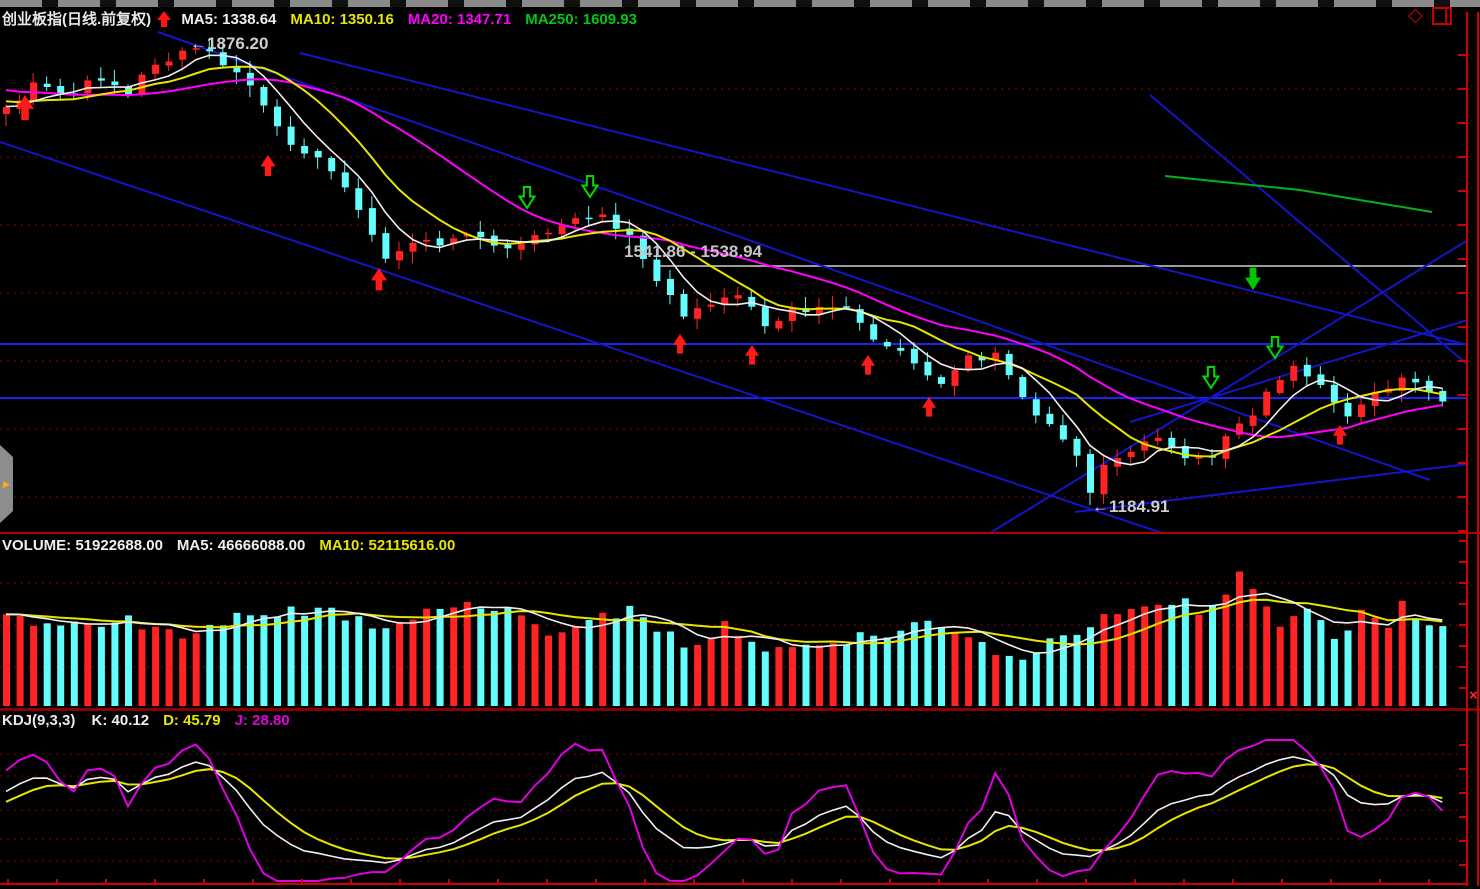  I want to click on expand-arrow-icon: ▶, so click(6, 483).